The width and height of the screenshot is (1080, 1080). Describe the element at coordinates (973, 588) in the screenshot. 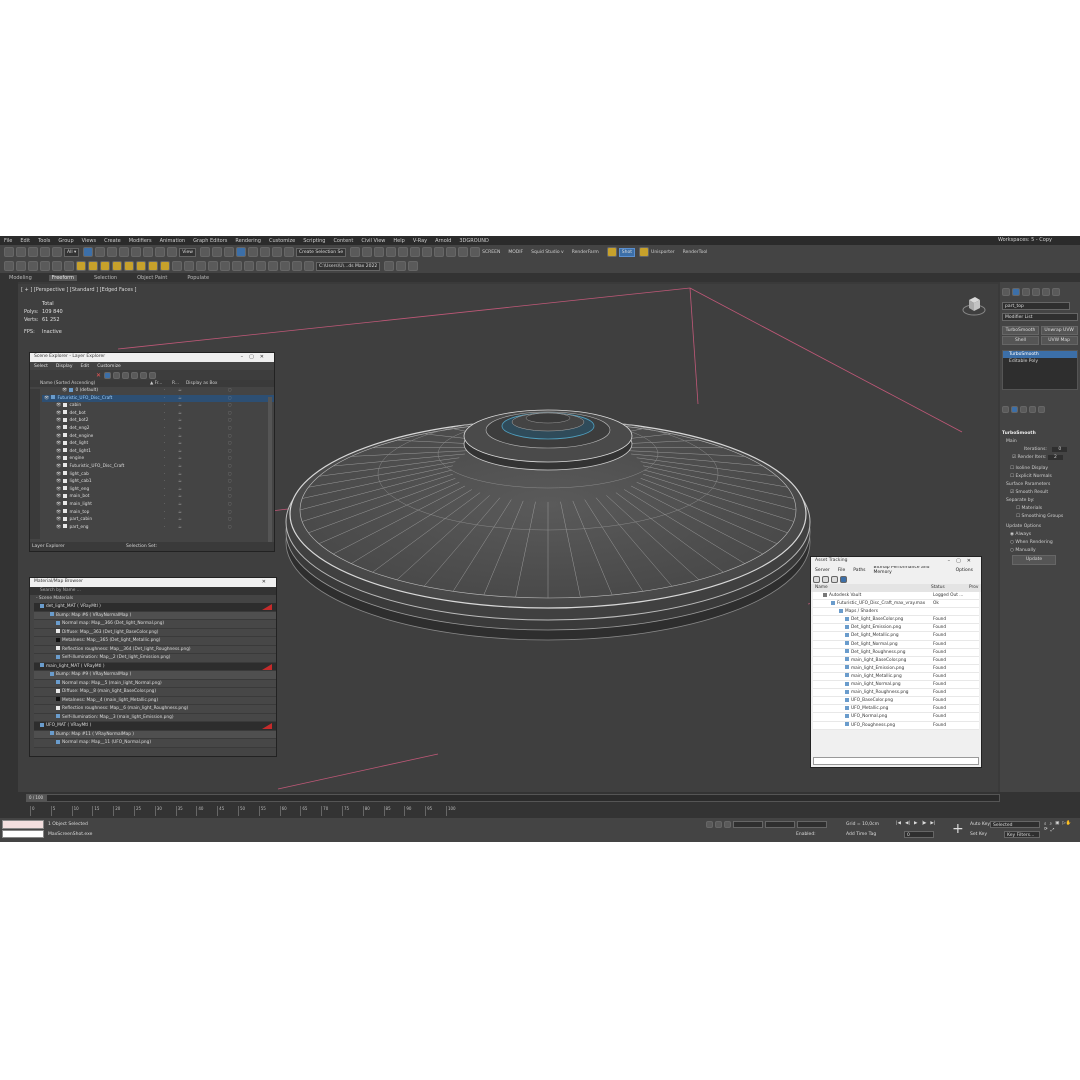

I see `column-provider-header: Prov` at that location.